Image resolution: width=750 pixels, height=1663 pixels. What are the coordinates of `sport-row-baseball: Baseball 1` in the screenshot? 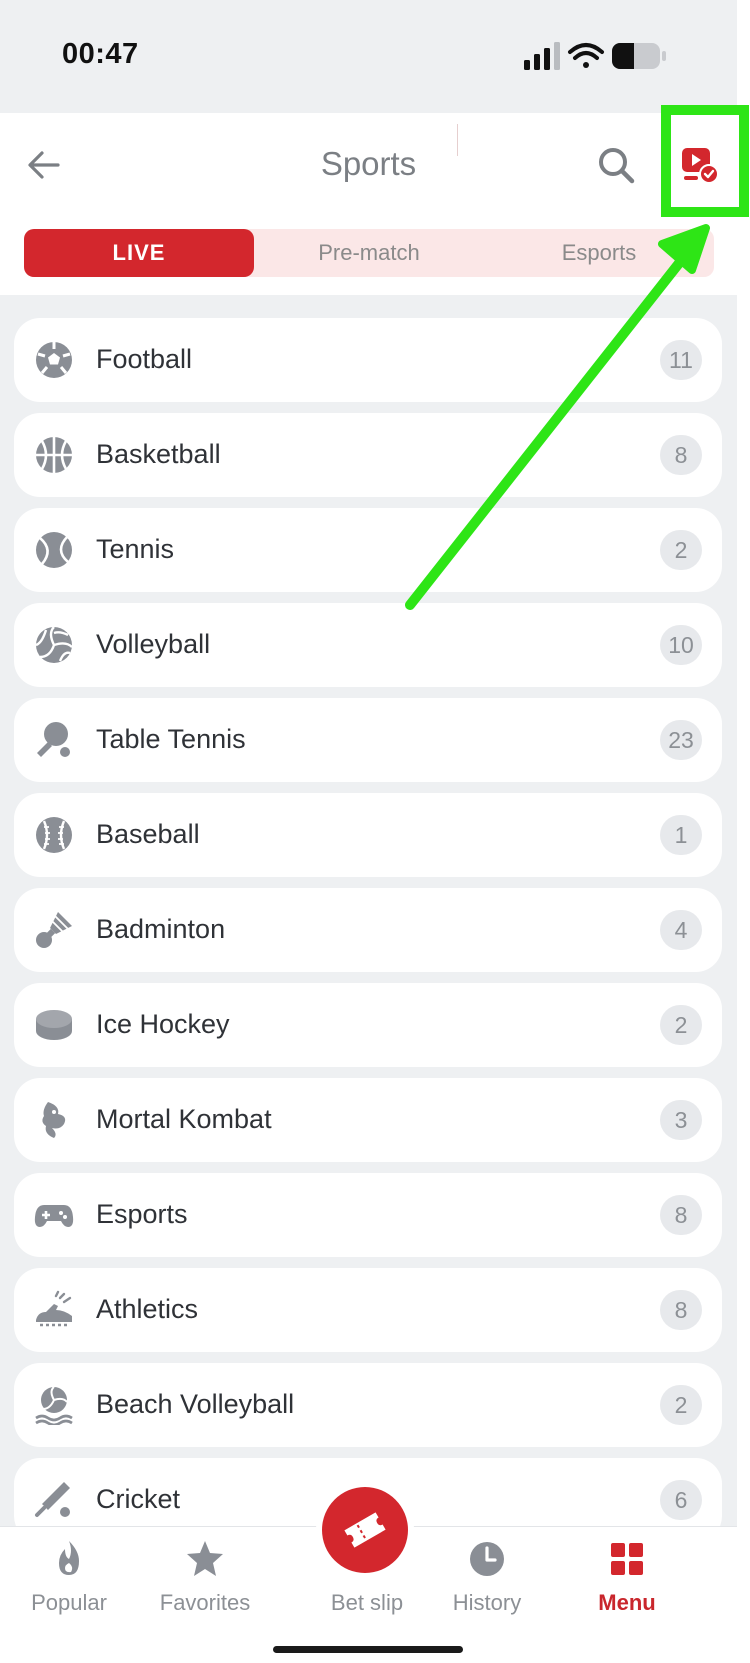 It's located at (368, 835).